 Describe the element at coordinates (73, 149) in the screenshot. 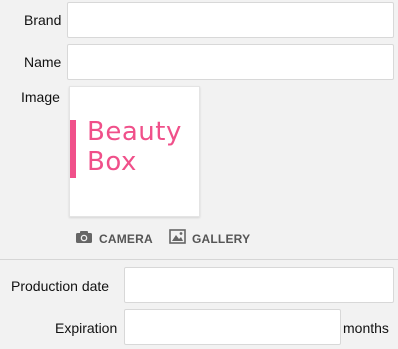

I see `logo-accent-bar` at that location.